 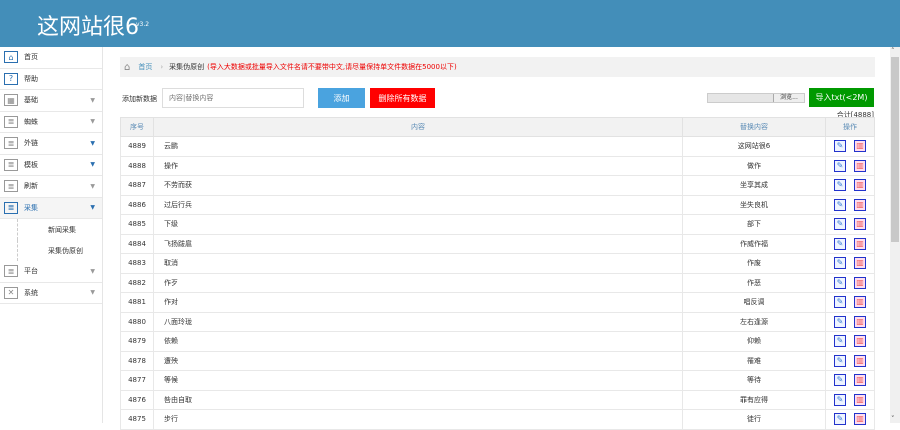 What do you see at coordinates (145, 67) in the screenshot?
I see `breadcrumb-home: 首页` at bounding box center [145, 67].